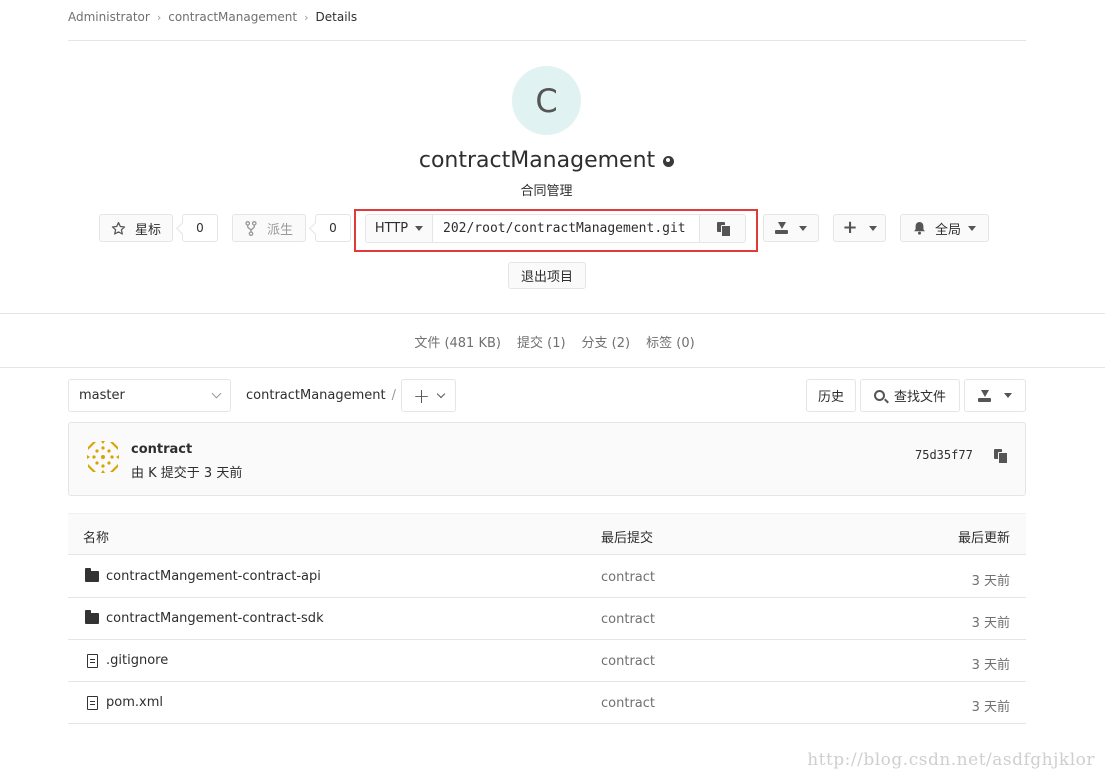 This screenshot has width=1105, height=779. I want to click on table-row: pom.xml contract 3 天前, so click(547, 703).